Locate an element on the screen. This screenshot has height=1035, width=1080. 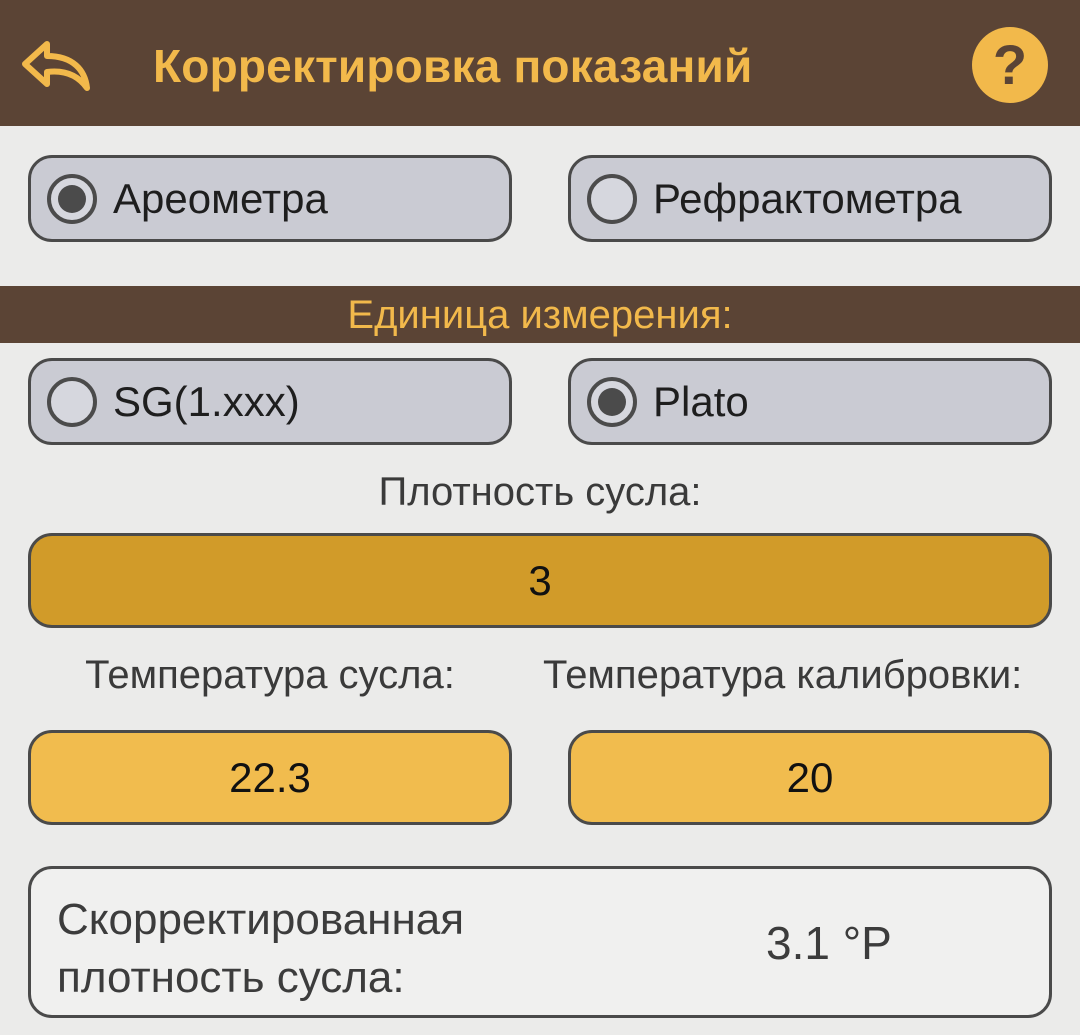
help-icon: ? is located at coordinates (1010, 65).